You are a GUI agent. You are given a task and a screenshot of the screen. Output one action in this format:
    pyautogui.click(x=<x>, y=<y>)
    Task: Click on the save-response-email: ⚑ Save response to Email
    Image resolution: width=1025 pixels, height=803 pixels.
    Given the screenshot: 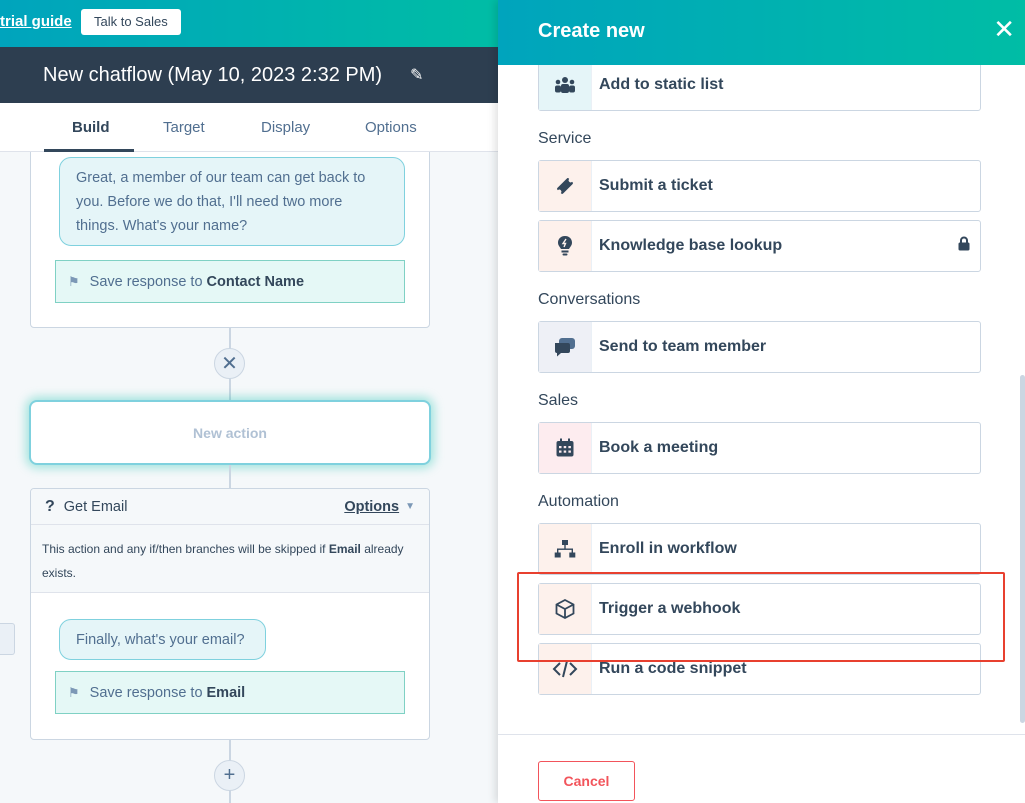 What is the action you would take?
    pyautogui.click(x=230, y=692)
    